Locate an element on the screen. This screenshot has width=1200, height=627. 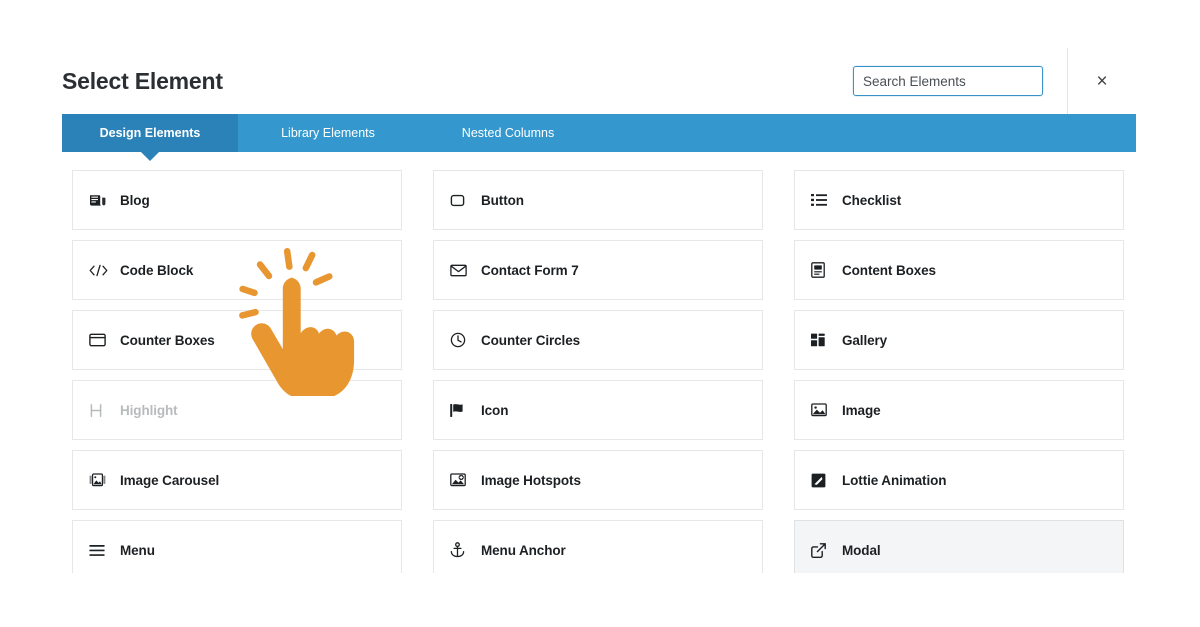
header-actions: × is located at coordinates (994, 81).